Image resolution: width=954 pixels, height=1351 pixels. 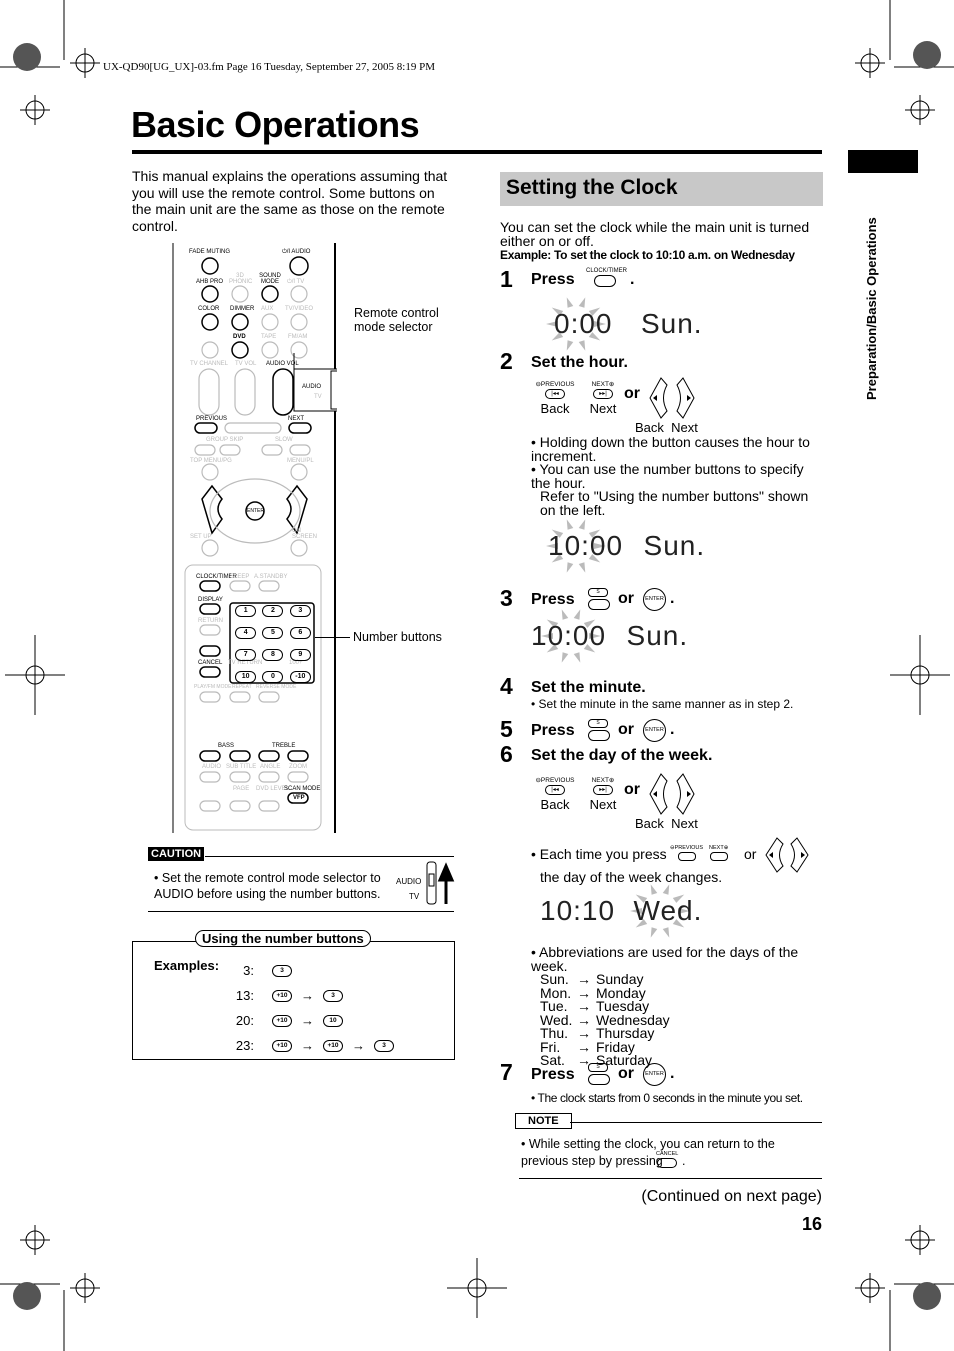 What do you see at coordinates (599, 854) in the screenshot?
I see `step-6-bullet: • Each time you press` at bounding box center [599, 854].